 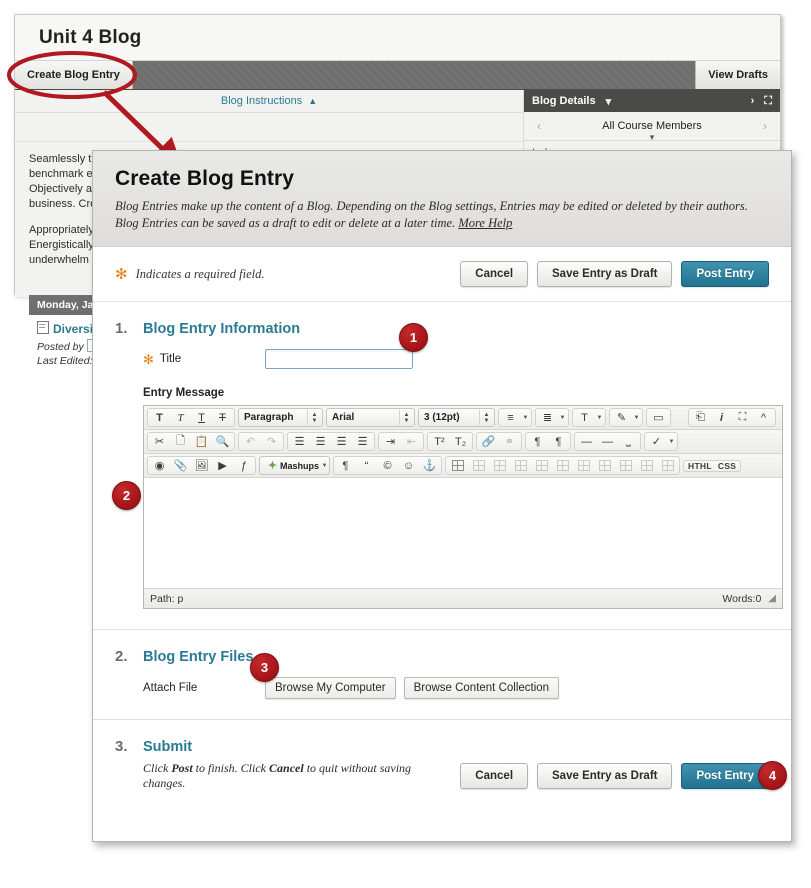 What do you see at coordinates (429, 465) in the screenshot?
I see `anchor-icon: ⚓` at bounding box center [429, 465].